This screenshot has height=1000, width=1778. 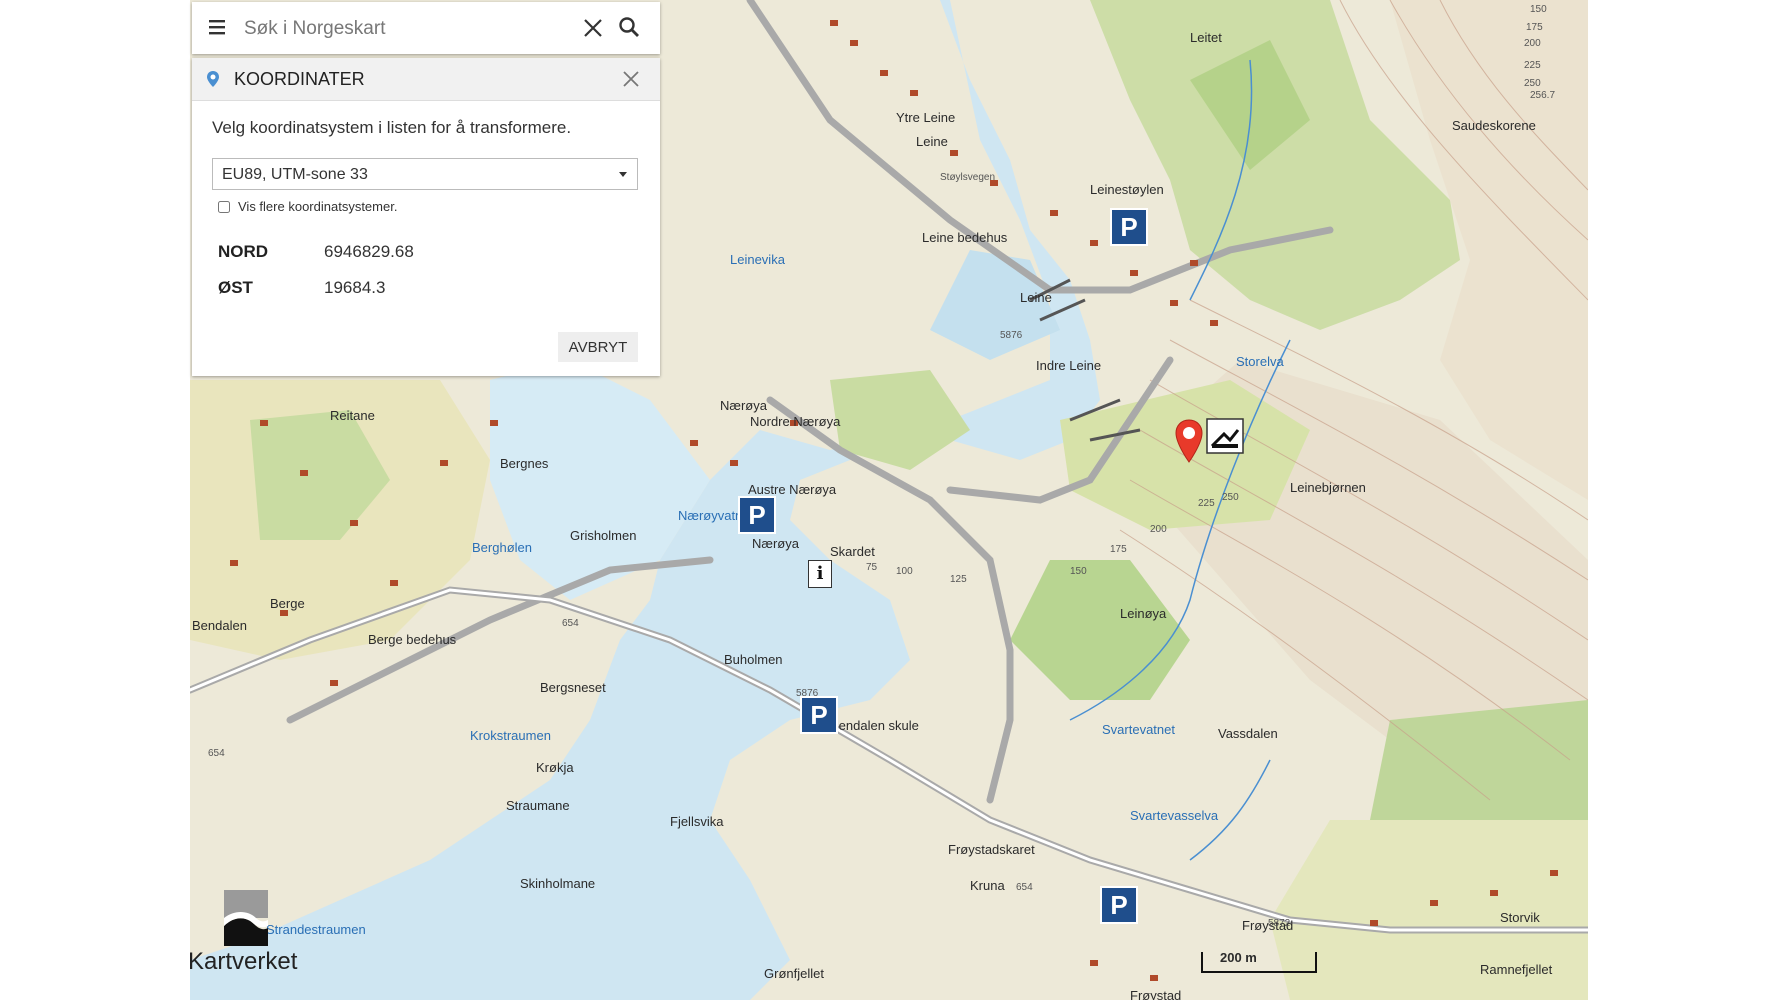 I want to click on info-sign: i, so click(x=820, y=574).